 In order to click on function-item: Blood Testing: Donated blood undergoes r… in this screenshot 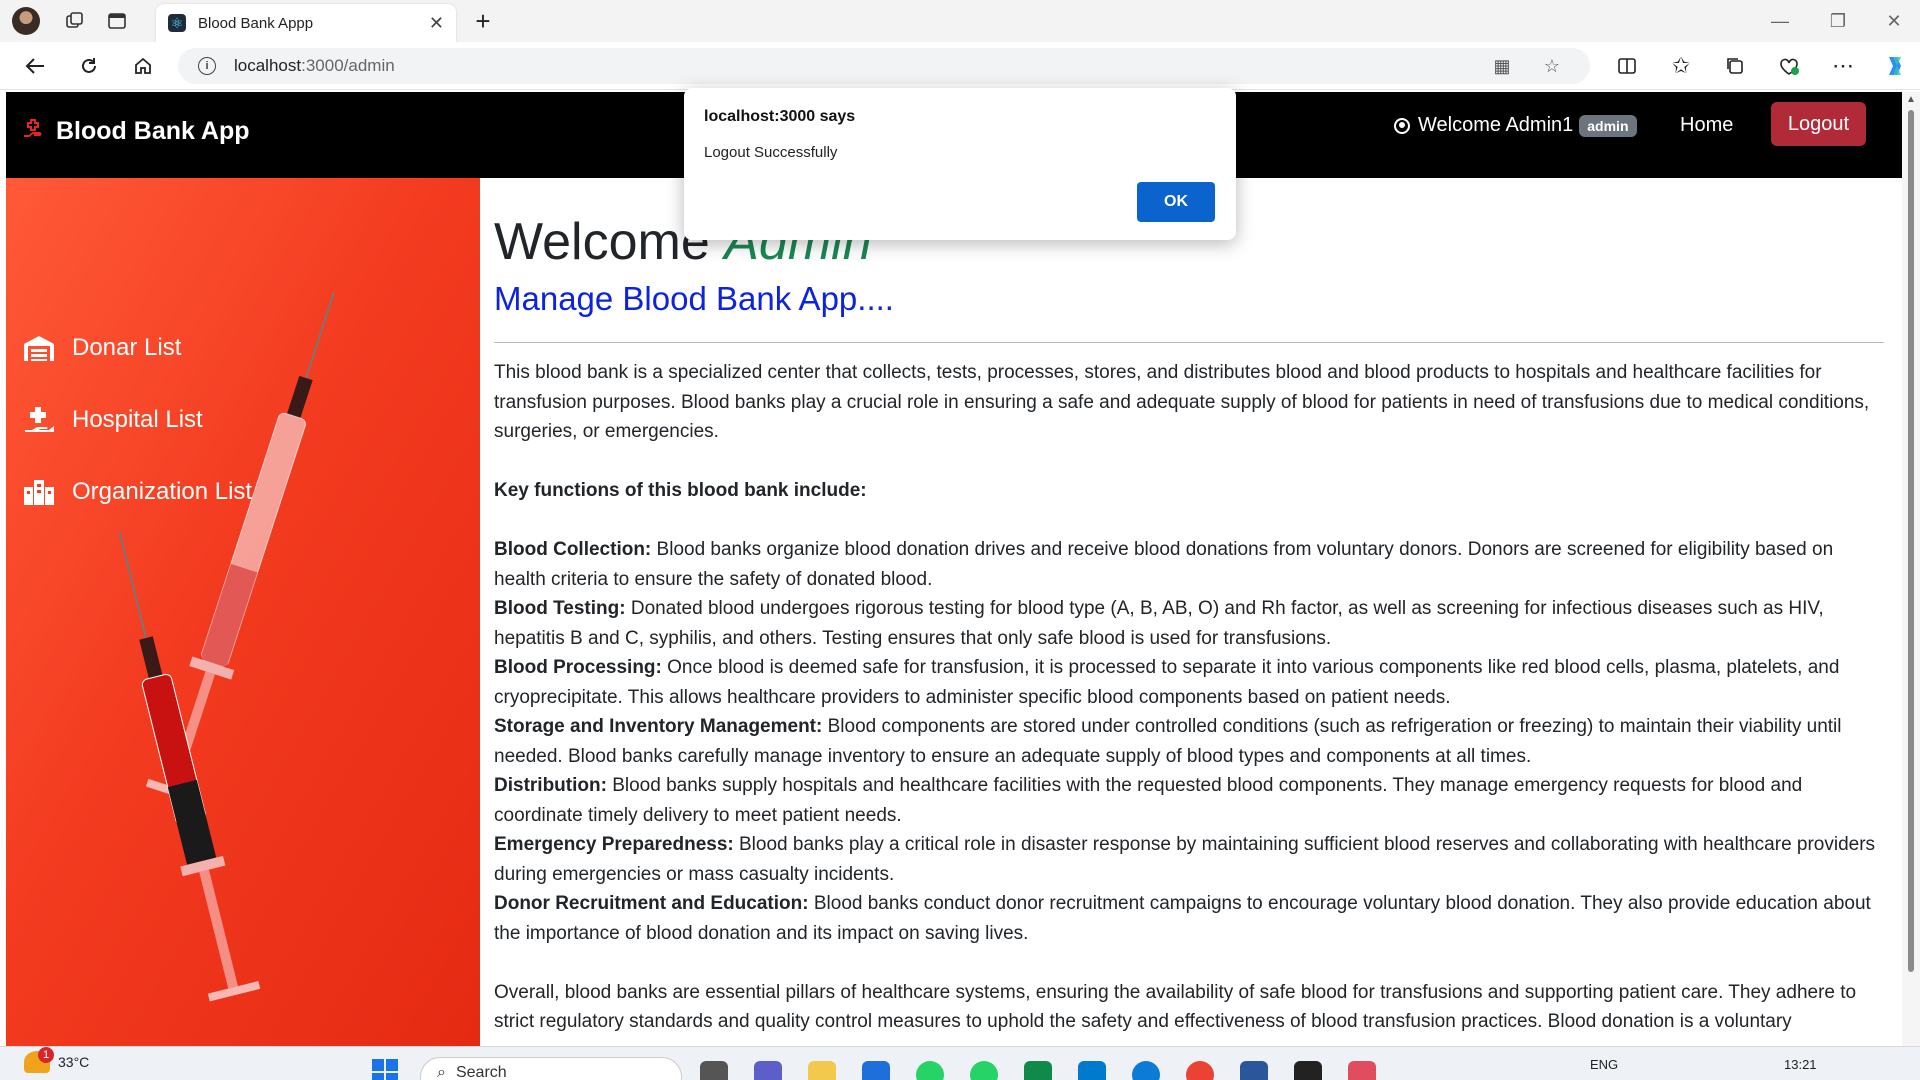, I will do `click(1192, 623)`.